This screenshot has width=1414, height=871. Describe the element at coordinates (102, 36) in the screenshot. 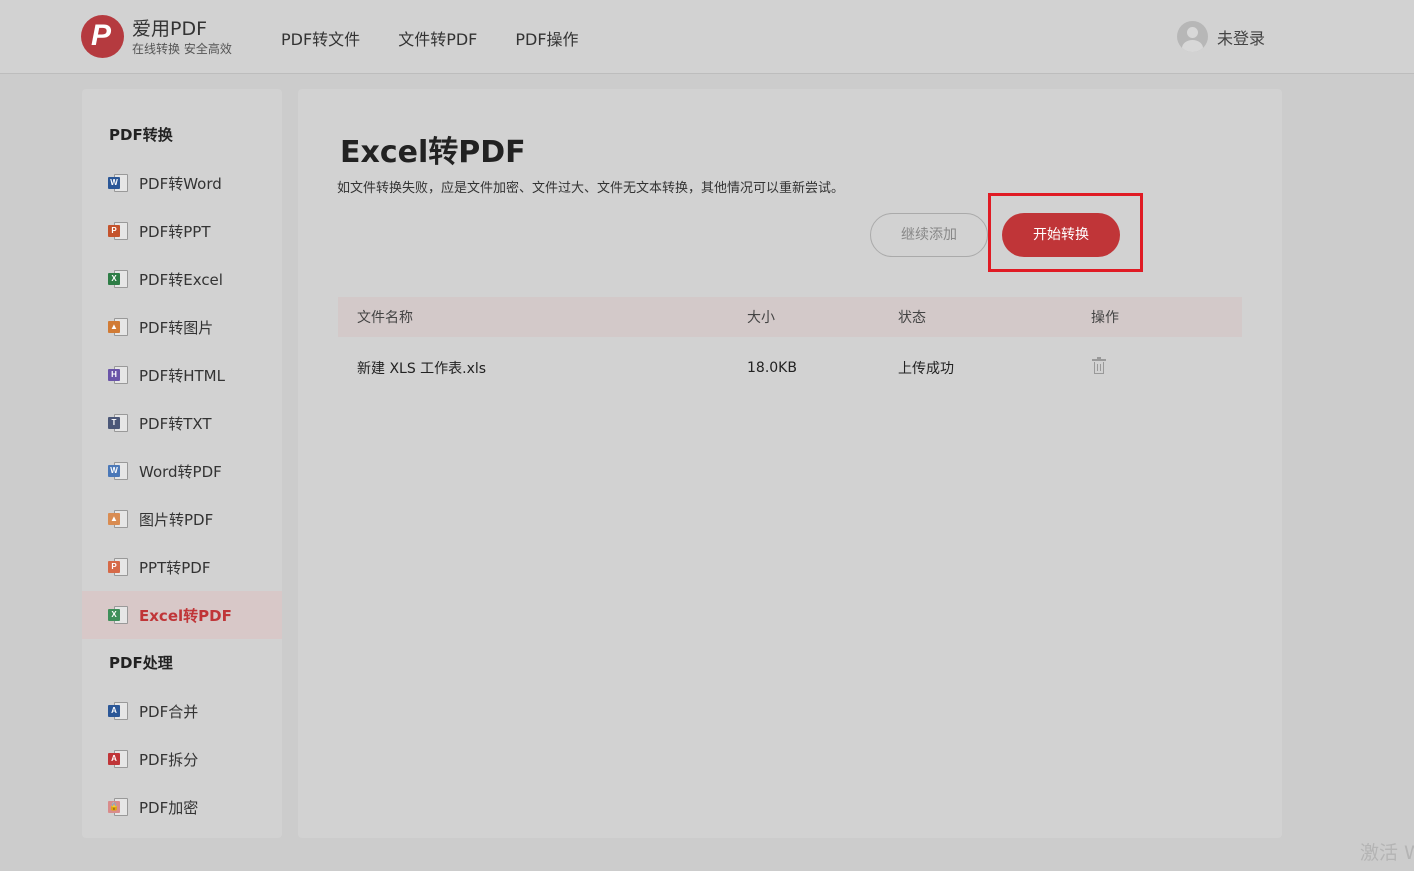

I see `logo-icon: P` at that location.